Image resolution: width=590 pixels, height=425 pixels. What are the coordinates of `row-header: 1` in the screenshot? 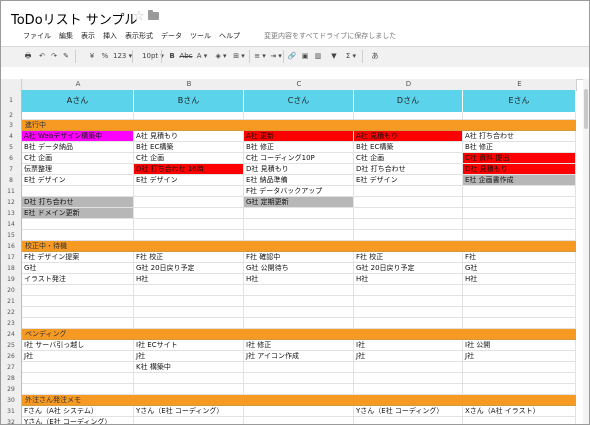 It's located at (11, 101).